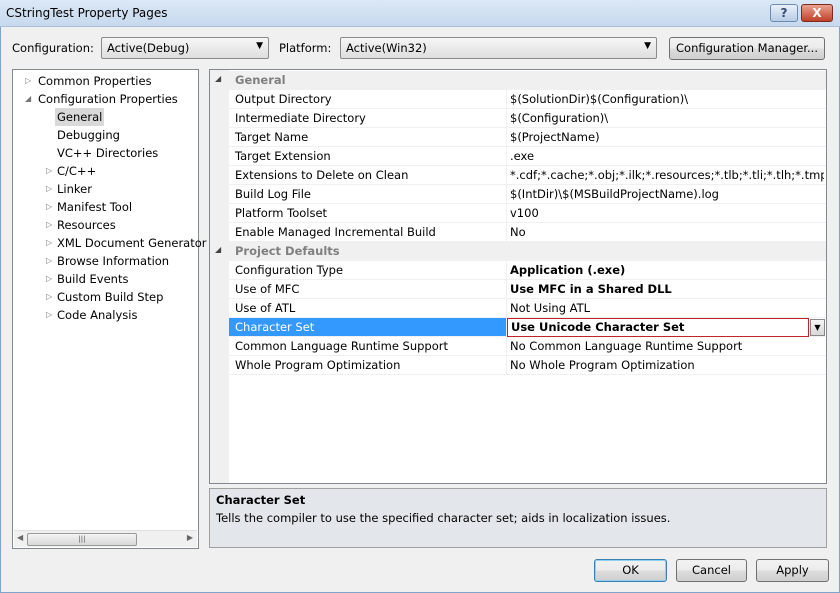 The image size is (840, 593). I want to click on property-name: Target Name, so click(272, 137).